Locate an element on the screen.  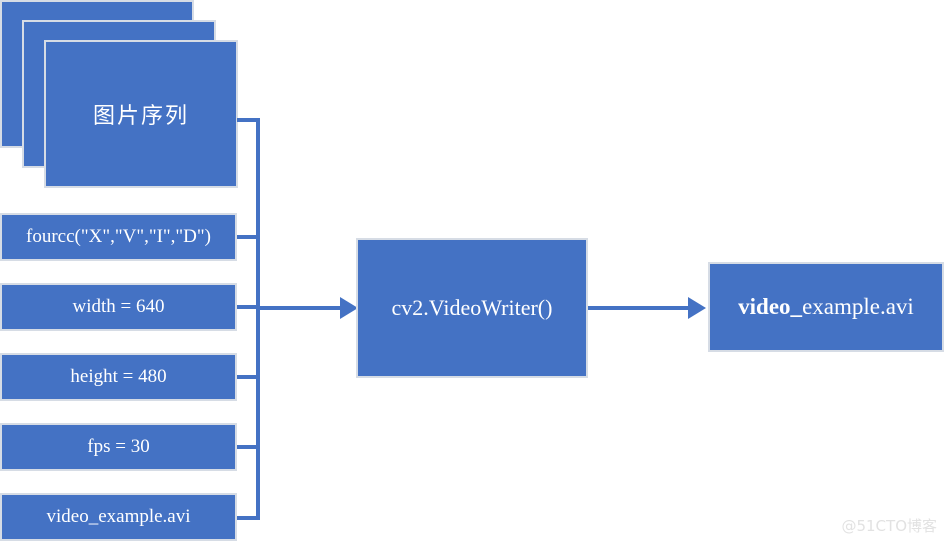
connector-stub-image-stack is located at coordinates (247, 120).